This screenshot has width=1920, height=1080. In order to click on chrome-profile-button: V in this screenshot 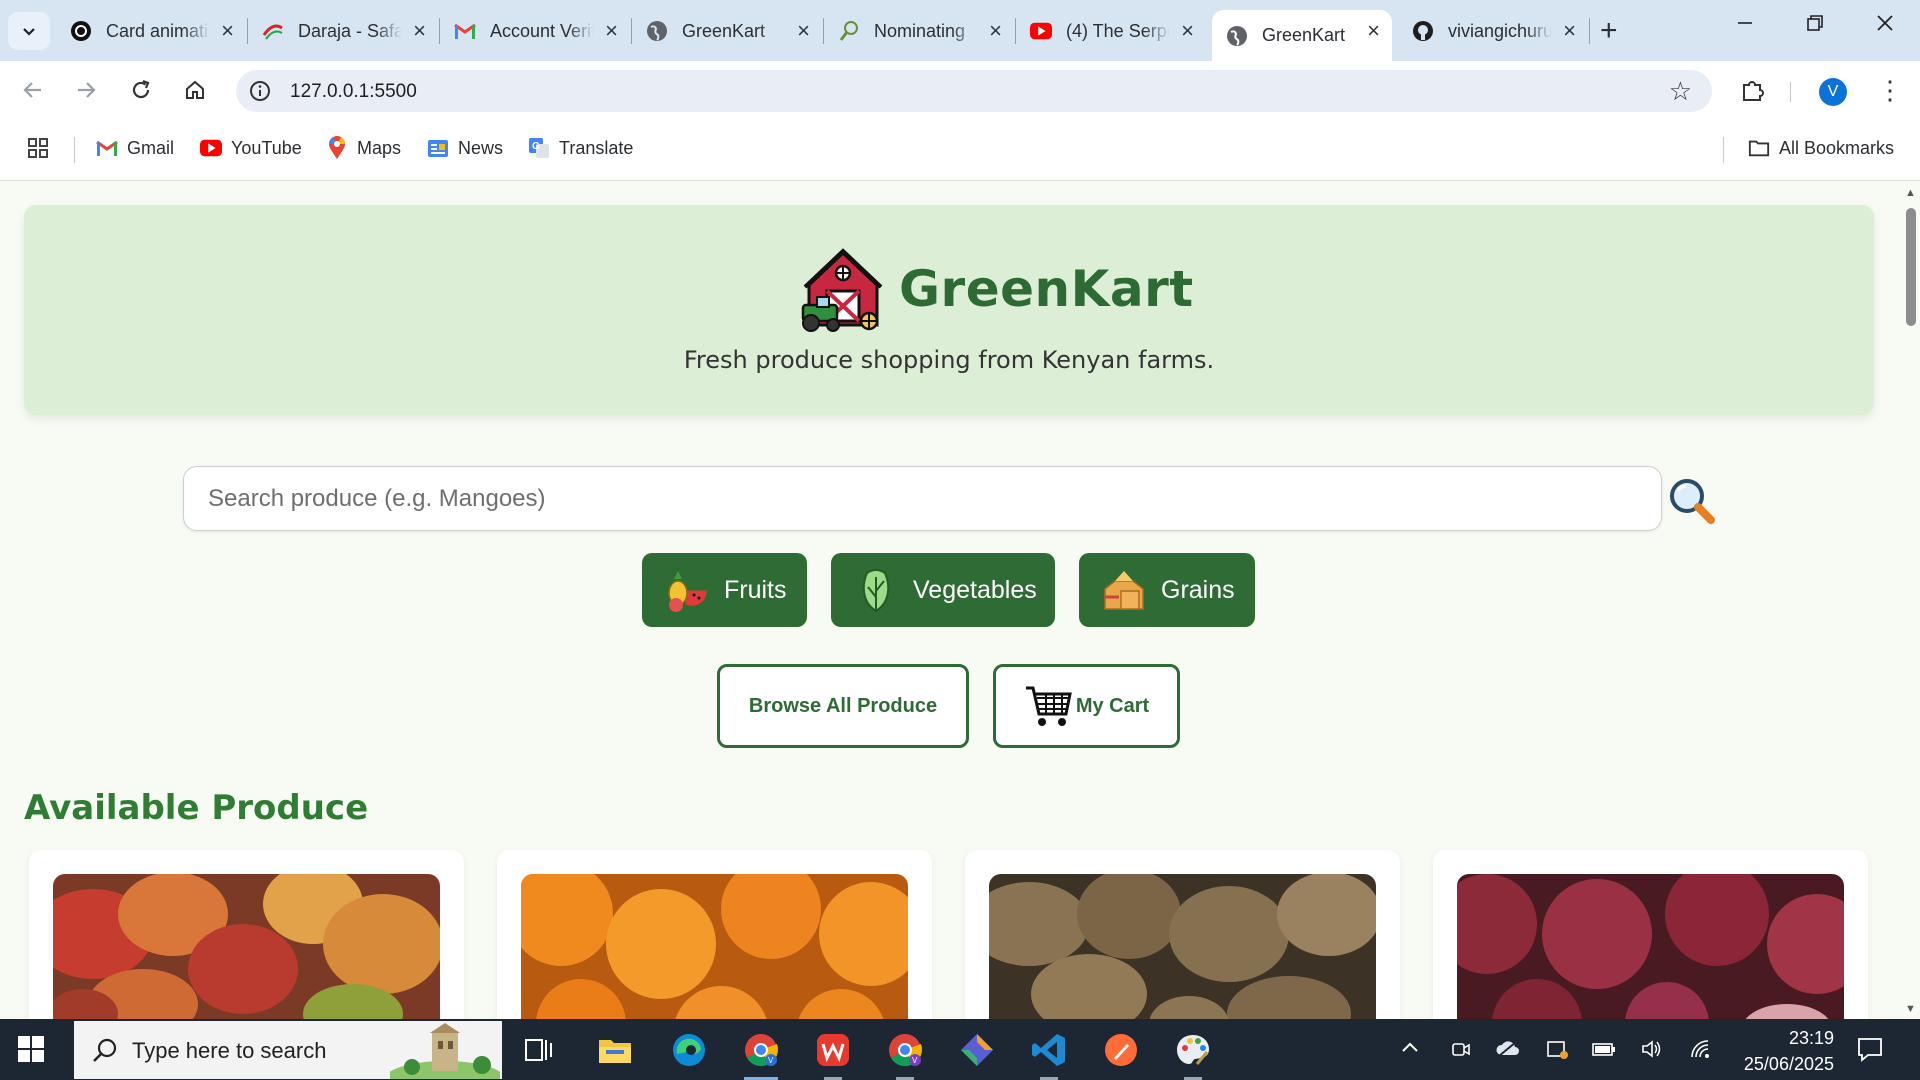, I will do `click(905, 1053)`.